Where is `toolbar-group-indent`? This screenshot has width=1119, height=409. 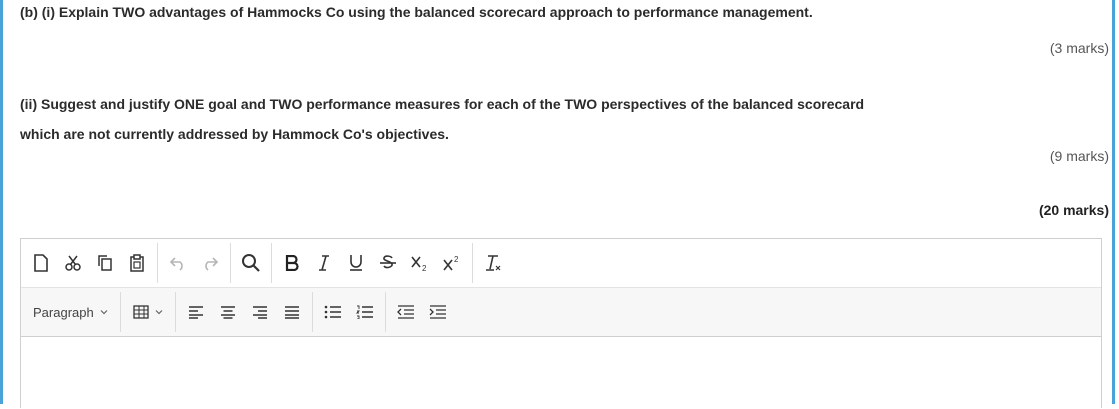 toolbar-group-indent is located at coordinates (422, 312).